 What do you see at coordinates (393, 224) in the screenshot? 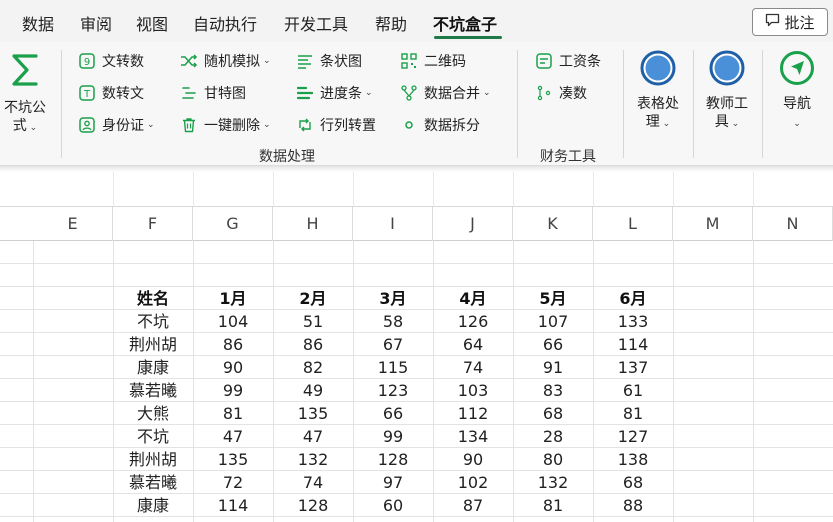
I see `column-header-i: I` at bounding box center [393, 224].